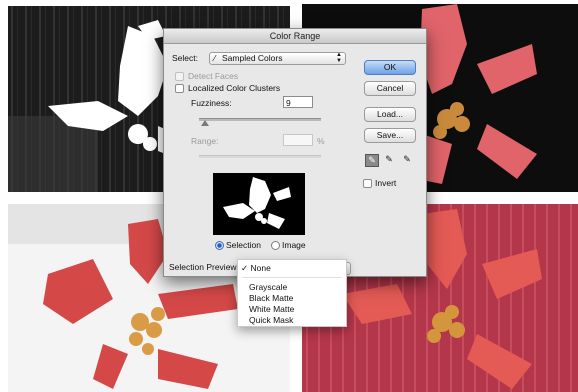 The height and width of the screenshot is (392, 578). What do you see at coordinates (260, 119) in the screenshot?
I see `fuzziness-slider` at bounding box center [260, 119].